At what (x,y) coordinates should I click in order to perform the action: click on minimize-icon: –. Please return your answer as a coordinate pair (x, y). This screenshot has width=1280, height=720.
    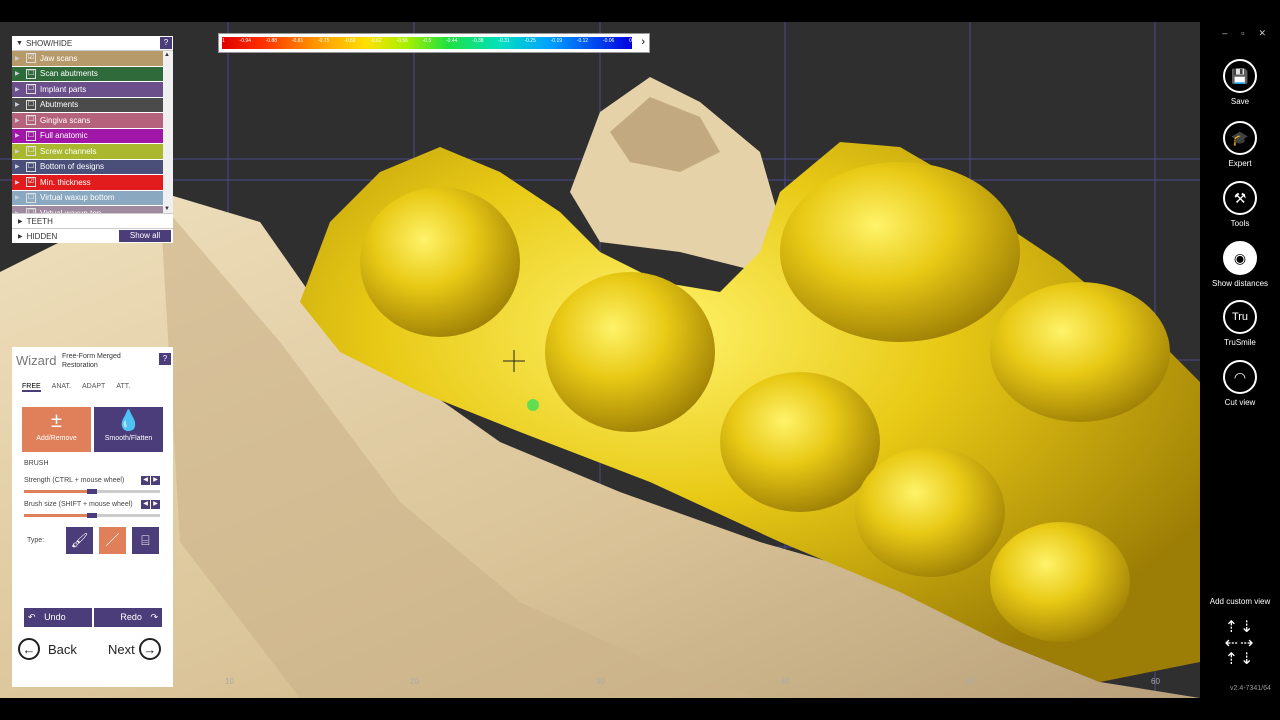
    Looking at the image, I should click on (1224, 33).